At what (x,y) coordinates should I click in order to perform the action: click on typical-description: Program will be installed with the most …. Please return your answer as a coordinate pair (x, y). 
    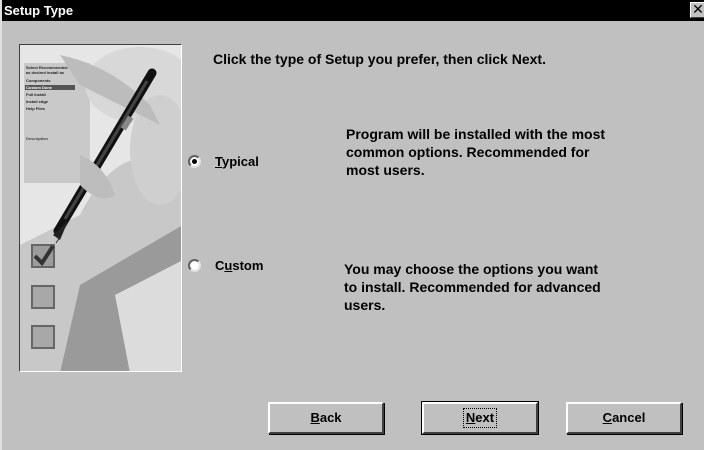
    Looking at the image, I should click on (475, 152).